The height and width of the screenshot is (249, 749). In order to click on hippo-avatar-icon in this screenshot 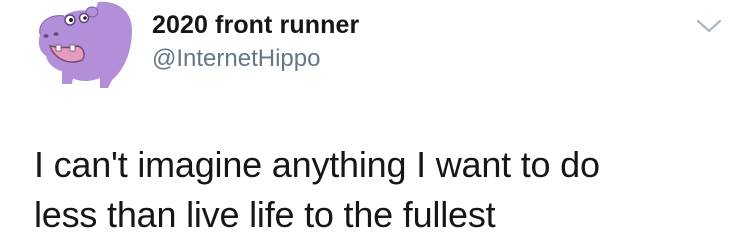, I will do `click(85, 44)`.